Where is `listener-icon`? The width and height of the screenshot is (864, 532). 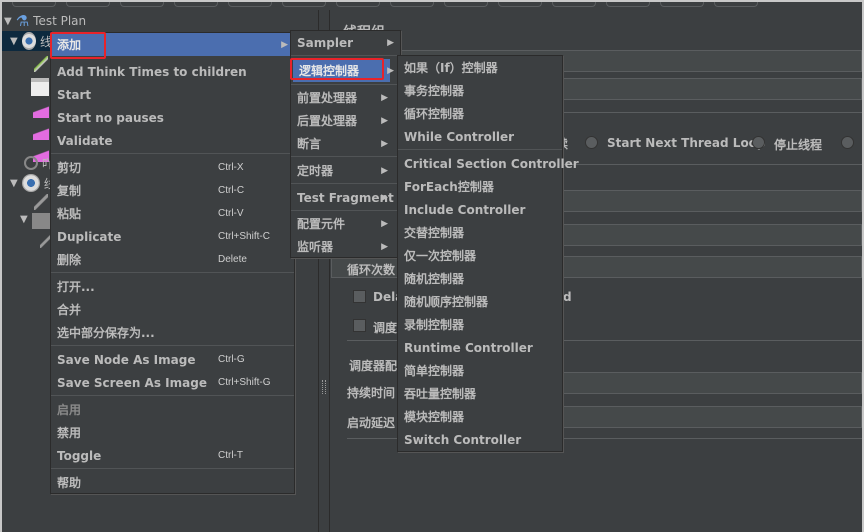 listener-icon is located at coordinates (41, 132).